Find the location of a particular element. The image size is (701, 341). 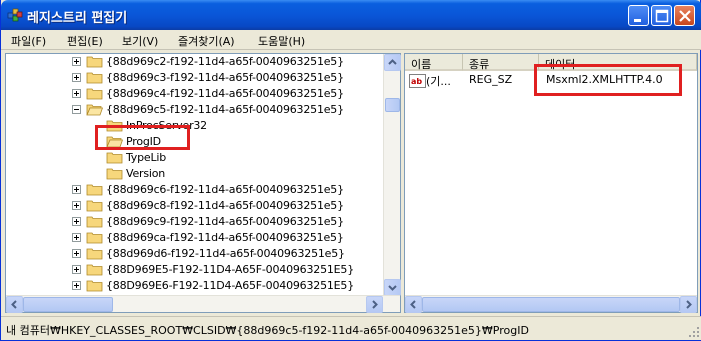

data-value-highlight-box is located at coordinates (608, 80).